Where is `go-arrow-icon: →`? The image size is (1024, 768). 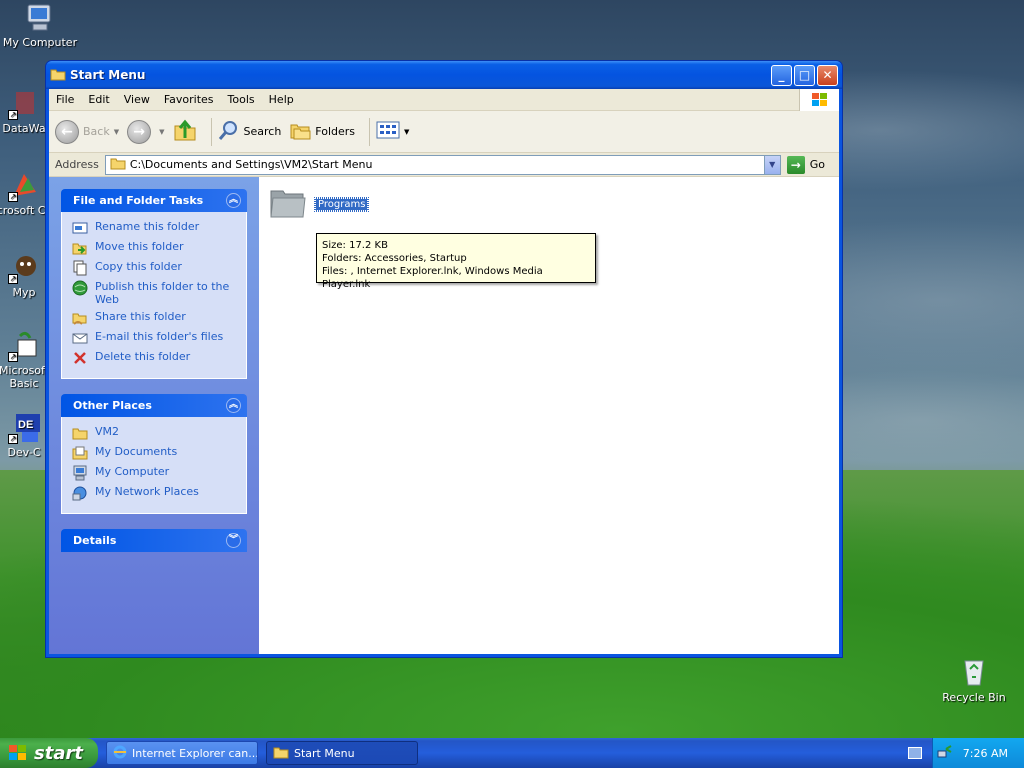 go-arrow-icon: → is located at coordinates (795, 164).